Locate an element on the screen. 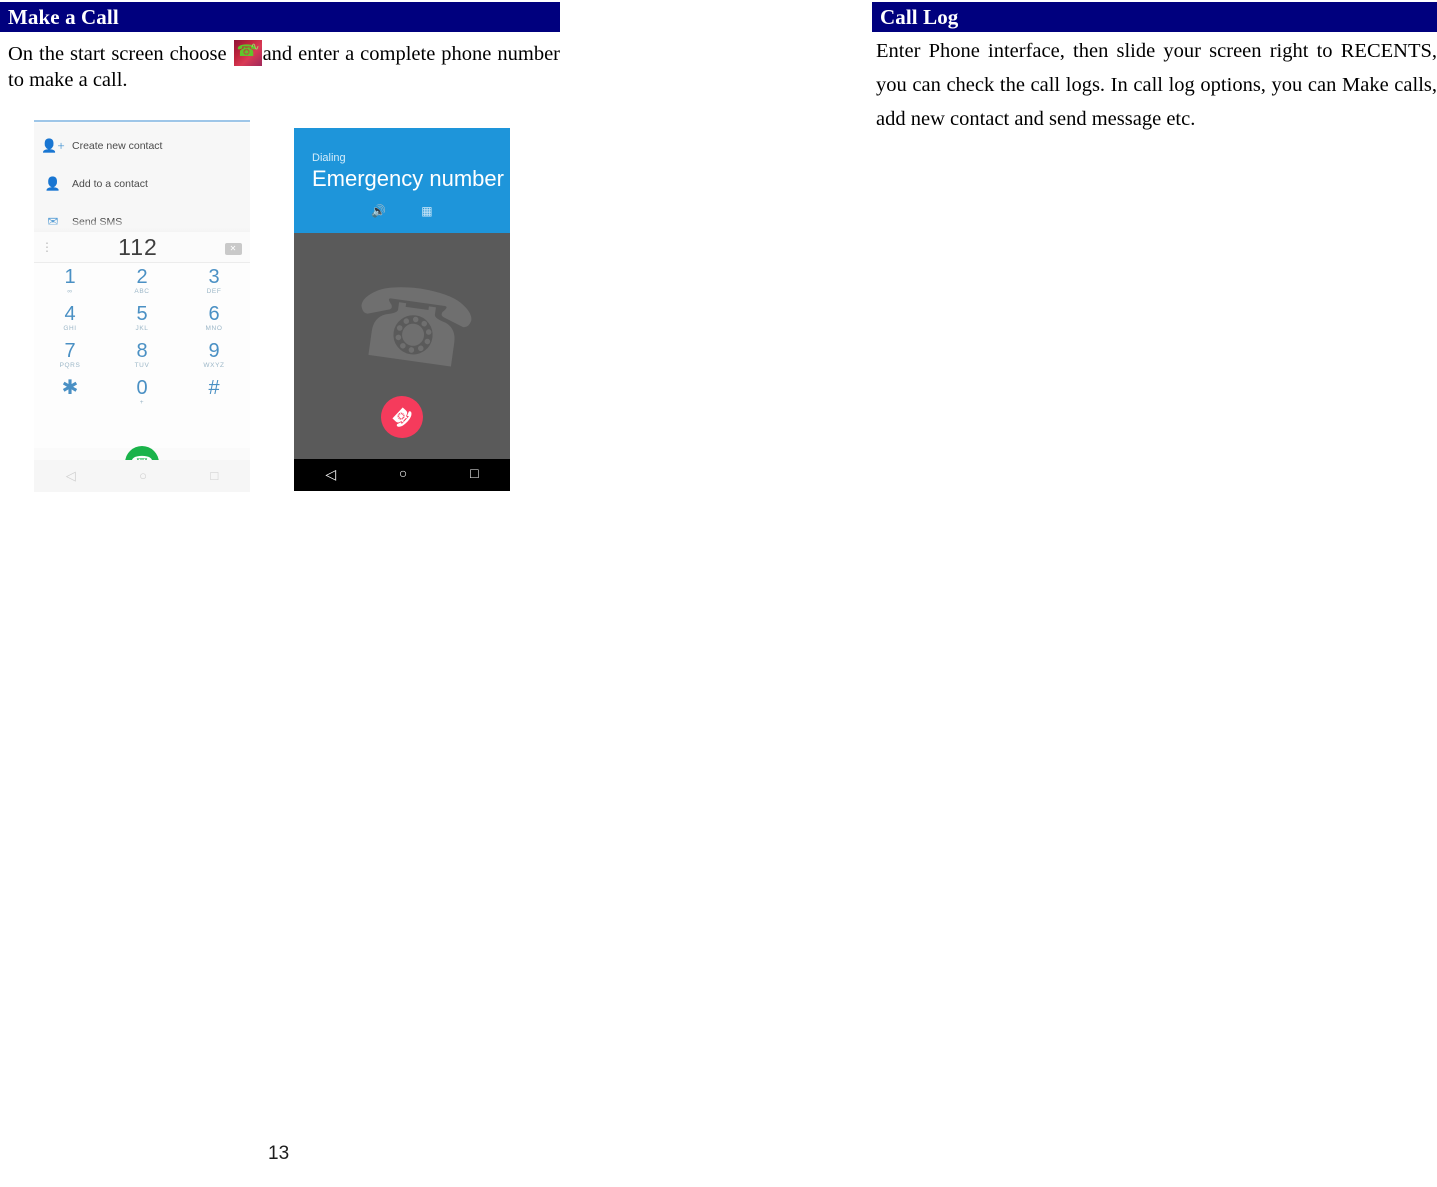 The image size is (1437, 1187). page-number-left: 13 is located at coordinates (279, 1153).